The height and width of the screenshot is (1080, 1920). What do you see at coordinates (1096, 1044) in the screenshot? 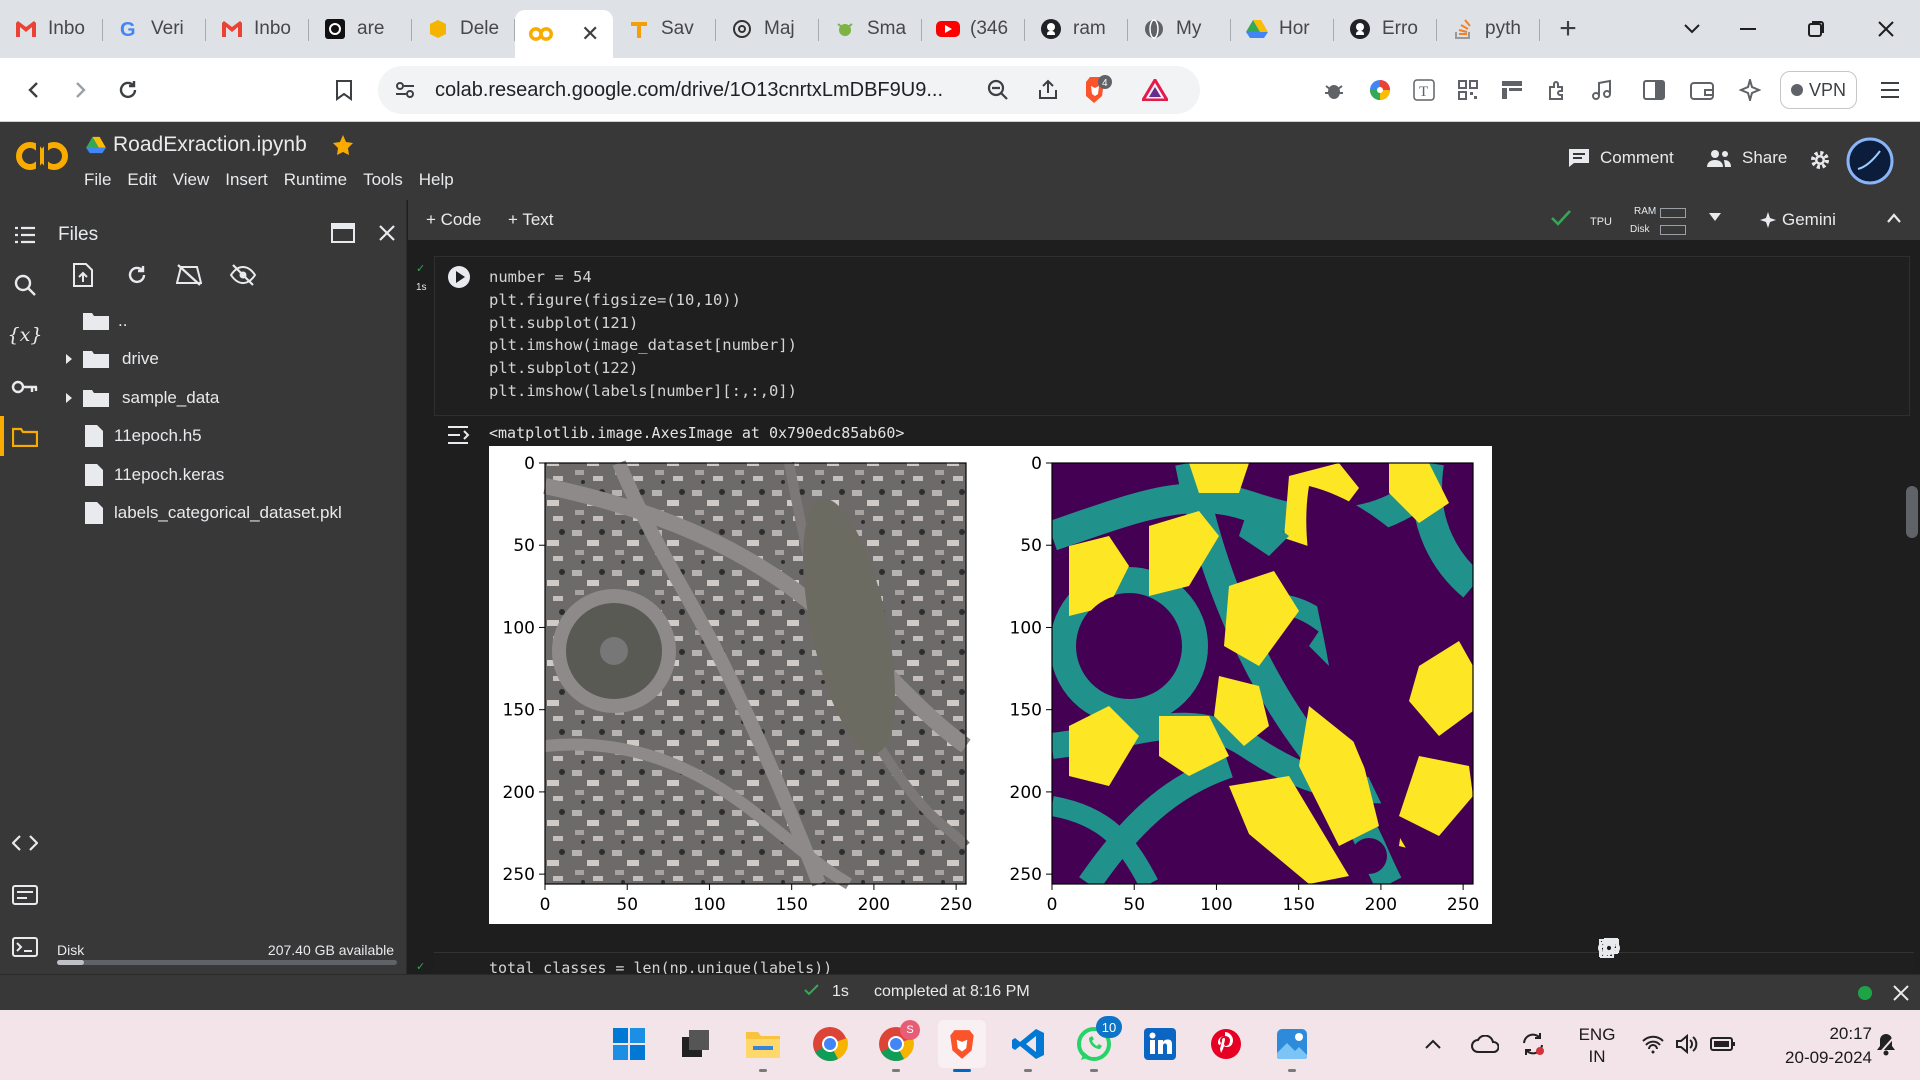
I see `whatsapp-icon: 10` at bounding box center [1096, 1044].